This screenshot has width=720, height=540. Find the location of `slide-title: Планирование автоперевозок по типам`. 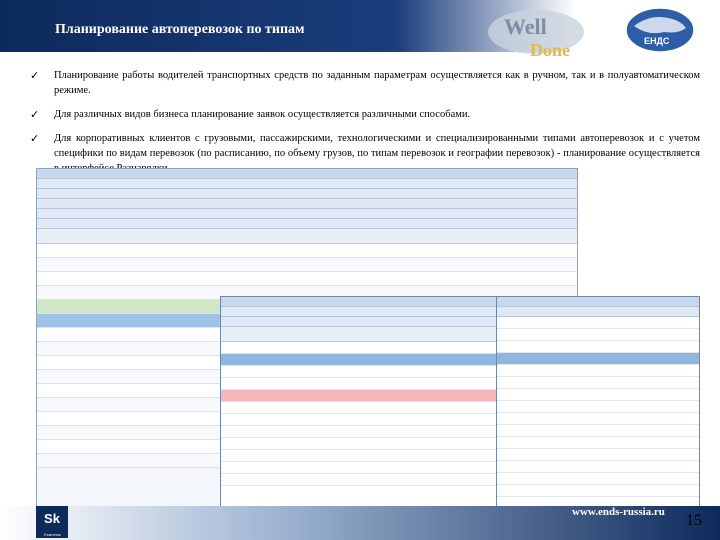

slide-title: Планирование автоперевозок по типам is located at coordinates (180, 29).